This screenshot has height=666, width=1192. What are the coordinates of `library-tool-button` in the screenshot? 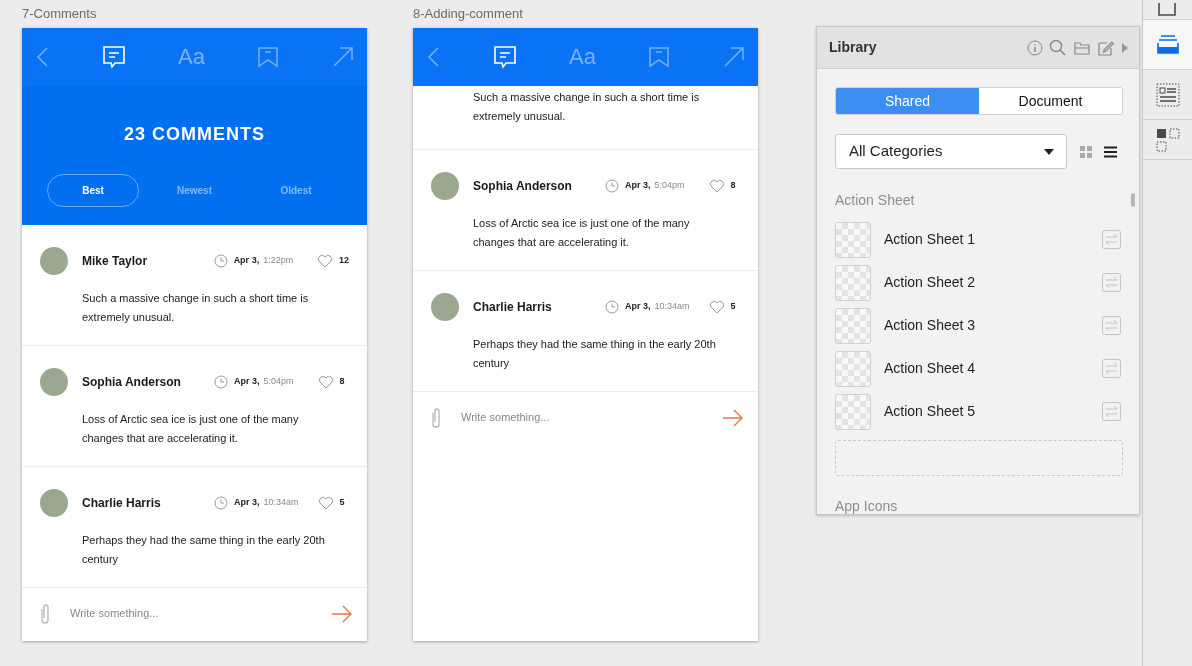 It's located at (1167, 45).